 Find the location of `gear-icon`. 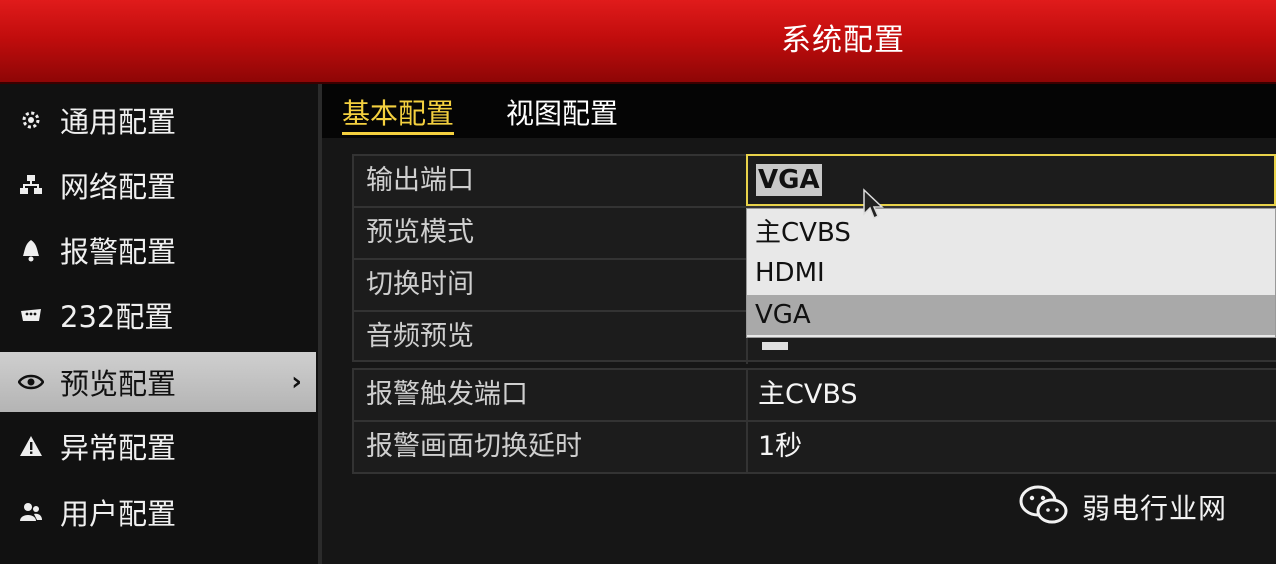

gear-icon is located at coordinates (31, 120).